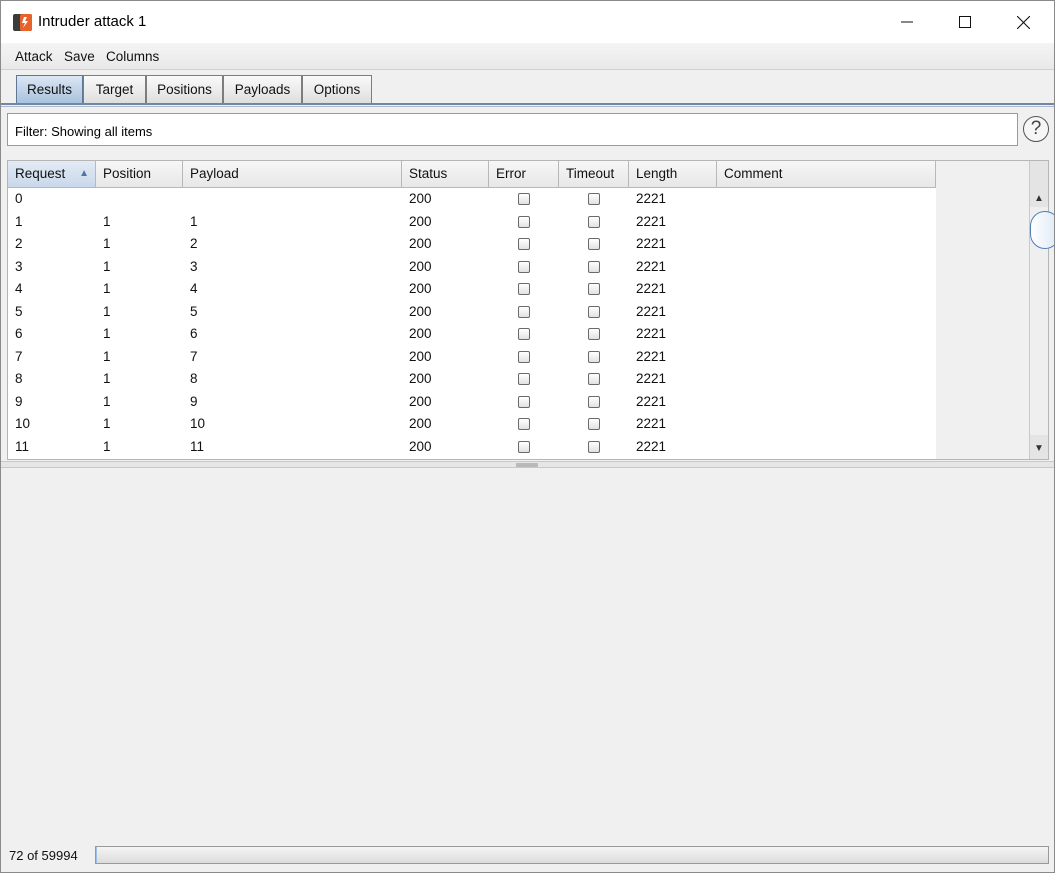 This screenshot has width=1055, height=873. I want to click on splitter-grip-icon, so click(527, 465).